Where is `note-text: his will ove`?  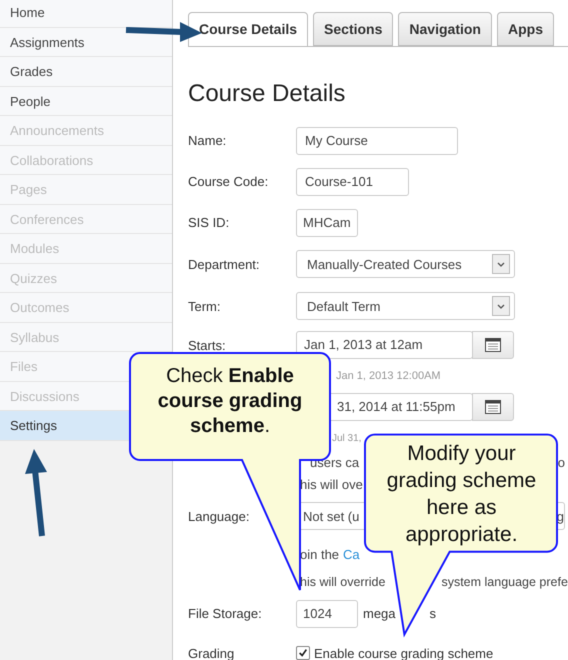 note-text: his will ove is located at coordinates (331, 484).